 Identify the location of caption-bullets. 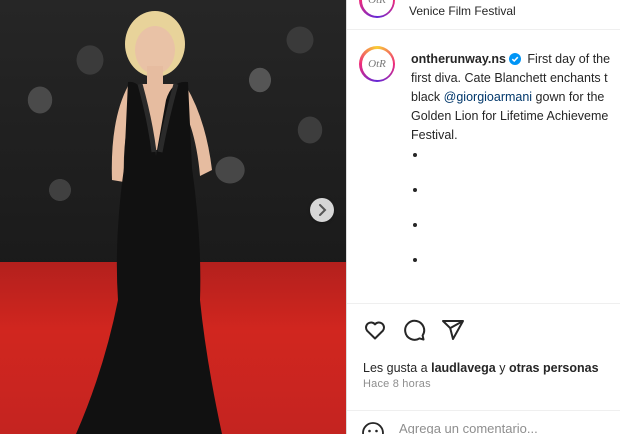
(414, 223).